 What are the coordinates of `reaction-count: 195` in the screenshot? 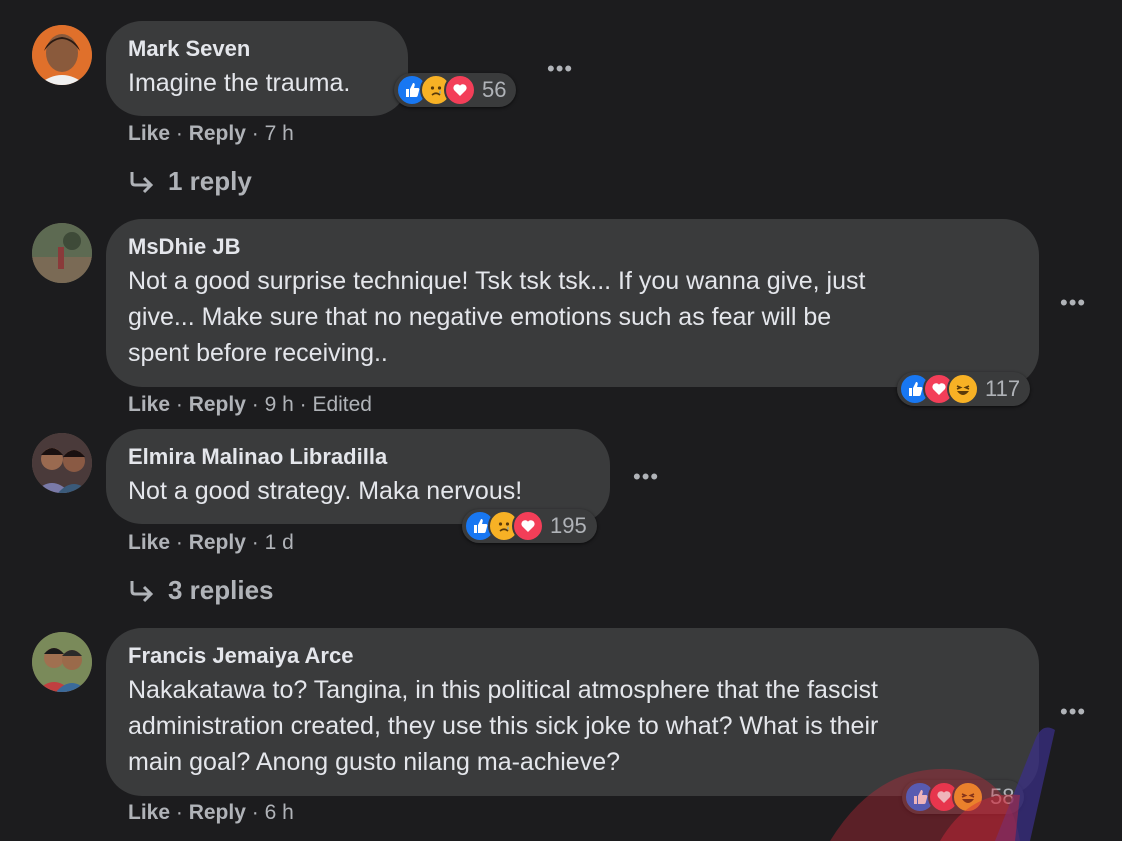 It's located at (568, 525).